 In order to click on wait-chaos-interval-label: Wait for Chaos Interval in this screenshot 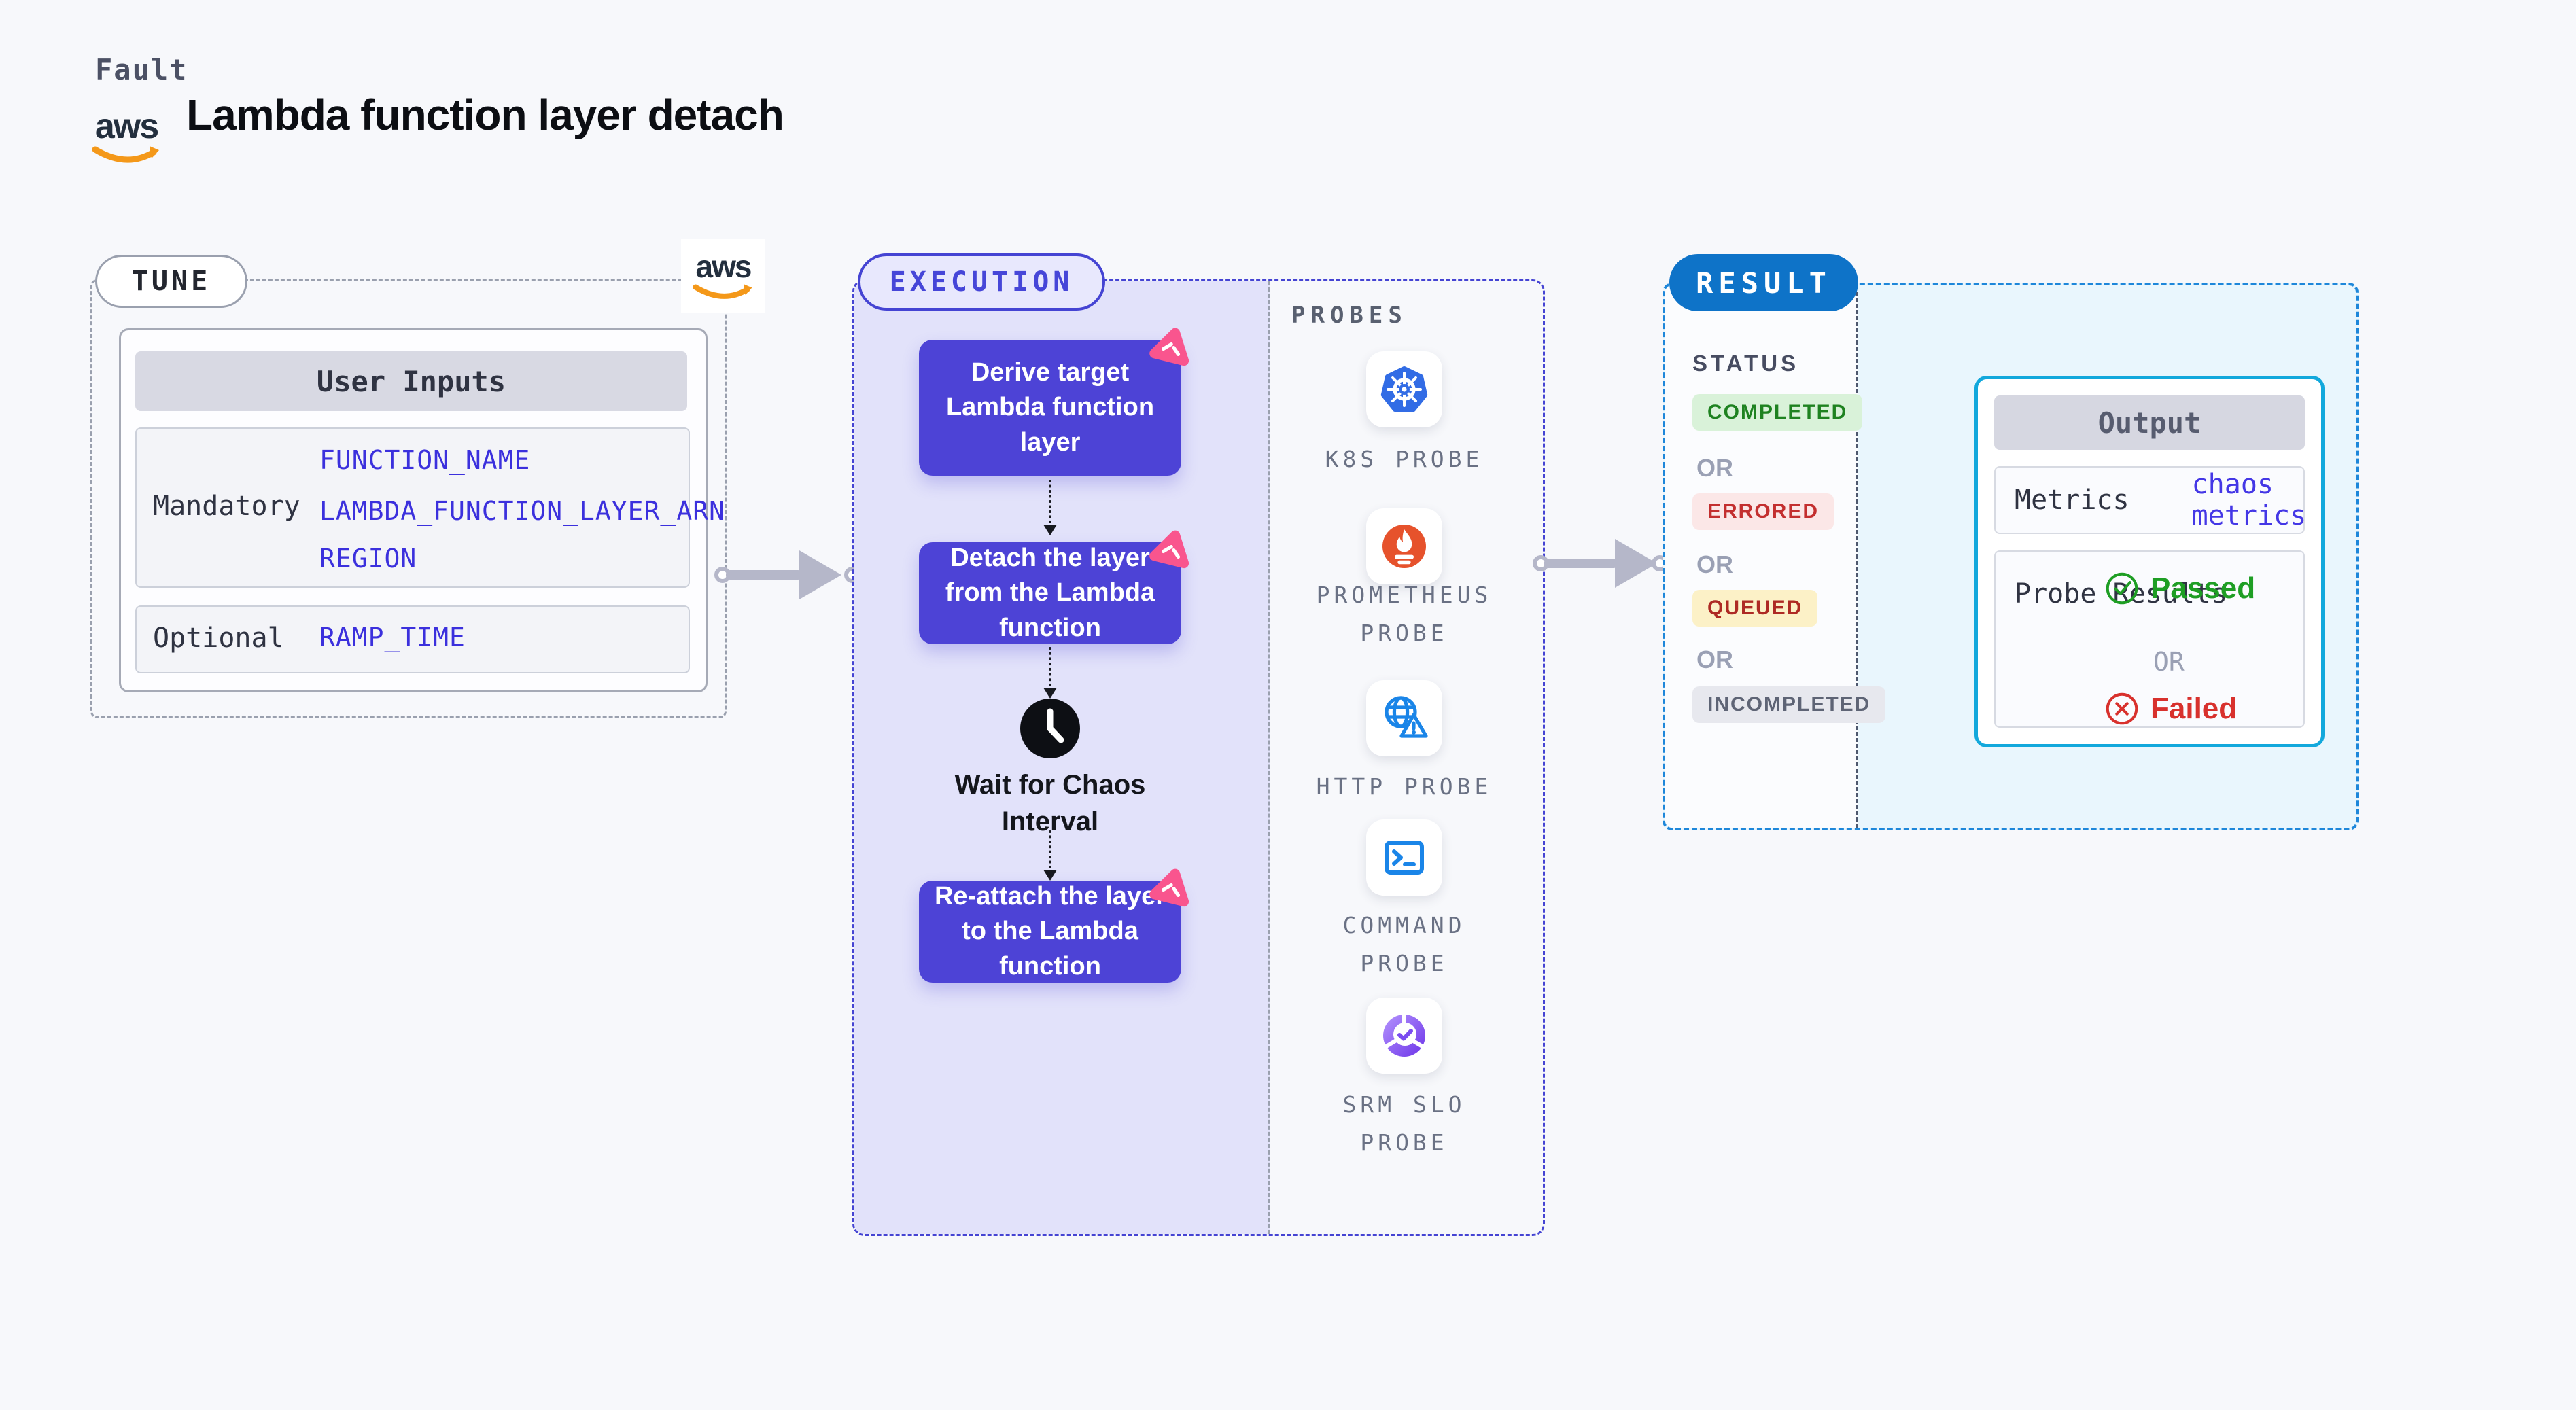, I will do `click(1050, 803)`.